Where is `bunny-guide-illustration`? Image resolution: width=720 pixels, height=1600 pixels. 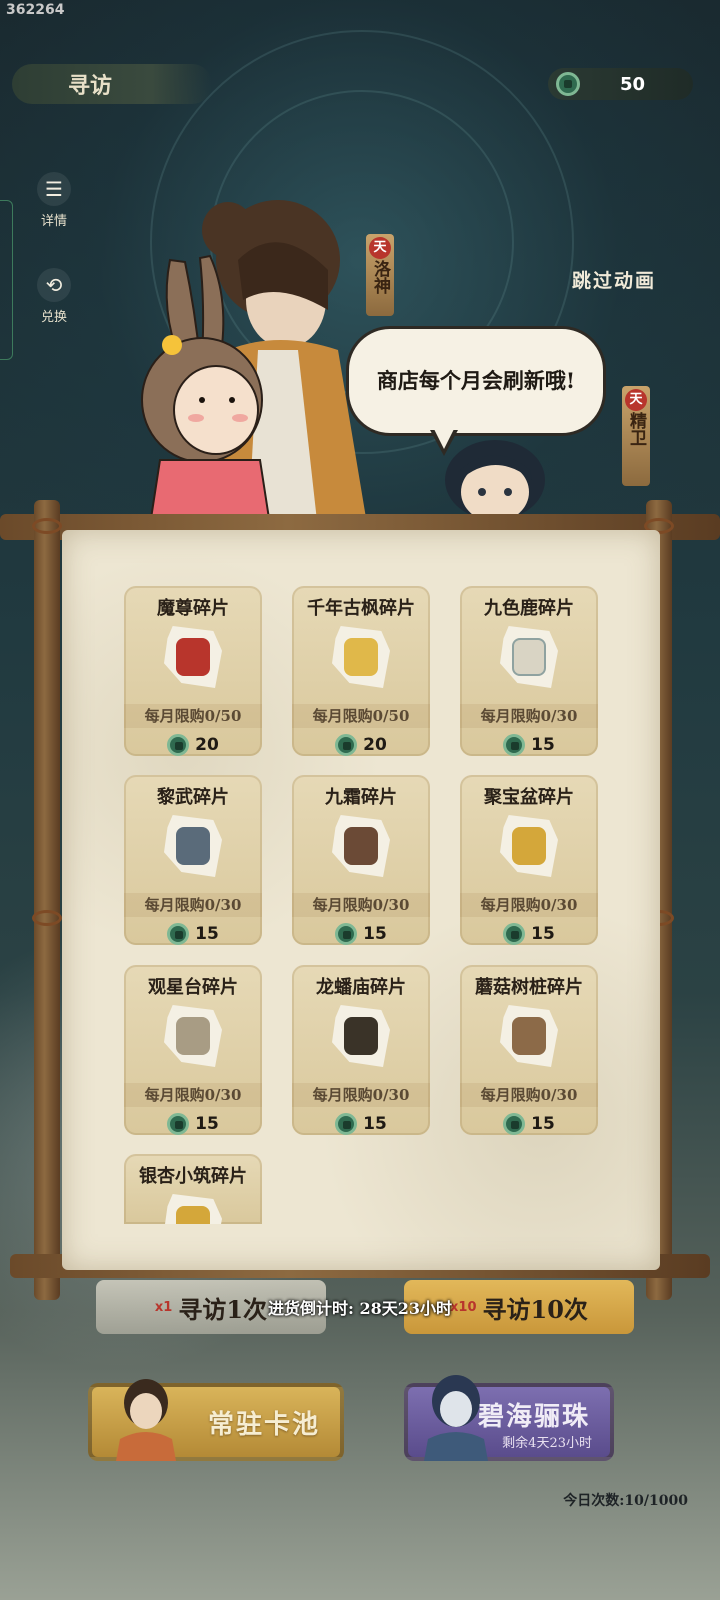 bunny-guide-illustration is located at coordinates (206, 389).